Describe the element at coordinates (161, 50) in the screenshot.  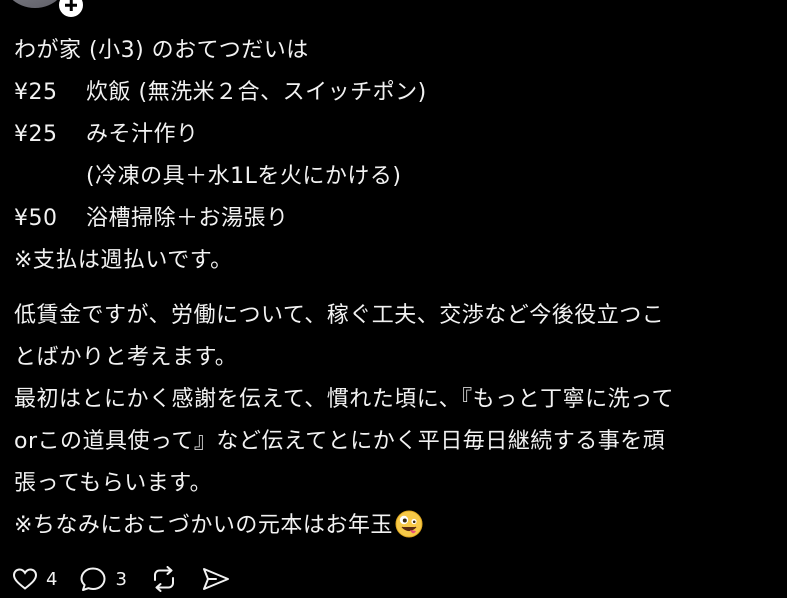
I see `post-intro: わが家 (小3) のおてつだいは` at that location.